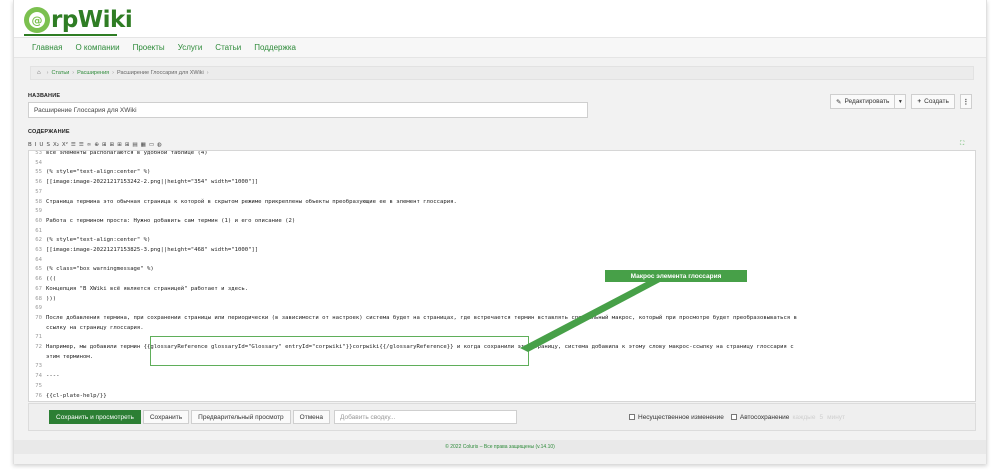 The image size is (1000, 476). What do you see at coordinates (65, 145) in the screenshot?
I see `toolbar-icon: X²` at bounding box center [65, 145].